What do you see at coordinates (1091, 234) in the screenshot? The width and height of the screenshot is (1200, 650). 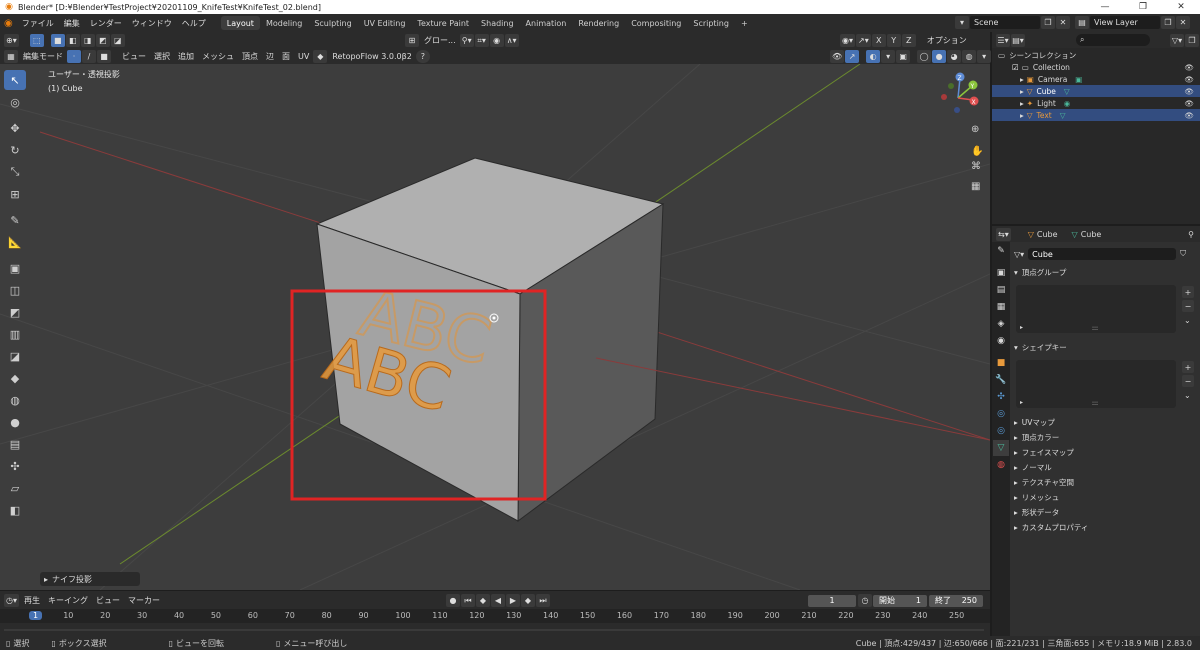 I see `breadcrumb-mesh: Cube` at bounding box center [1091, 234].